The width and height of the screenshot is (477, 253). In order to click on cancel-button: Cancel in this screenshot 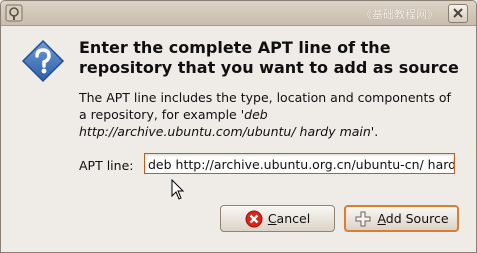, I will do `click(277, 218)`.